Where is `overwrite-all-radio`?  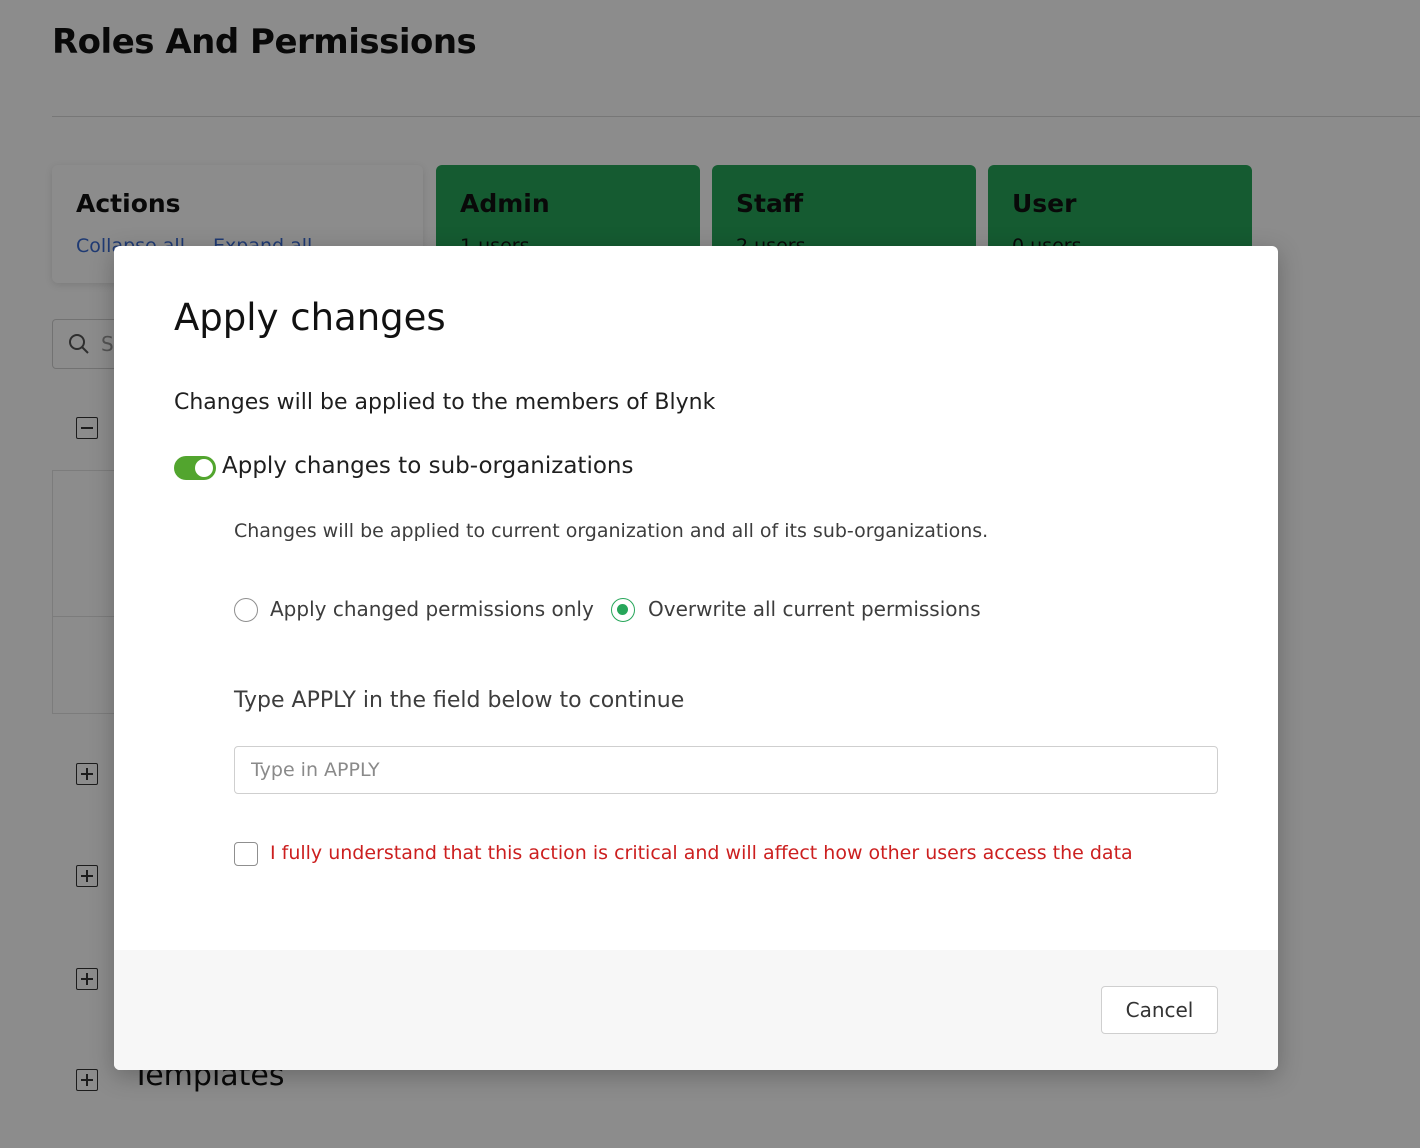 overwrite-all-radio is located at coordinates (623, 610).